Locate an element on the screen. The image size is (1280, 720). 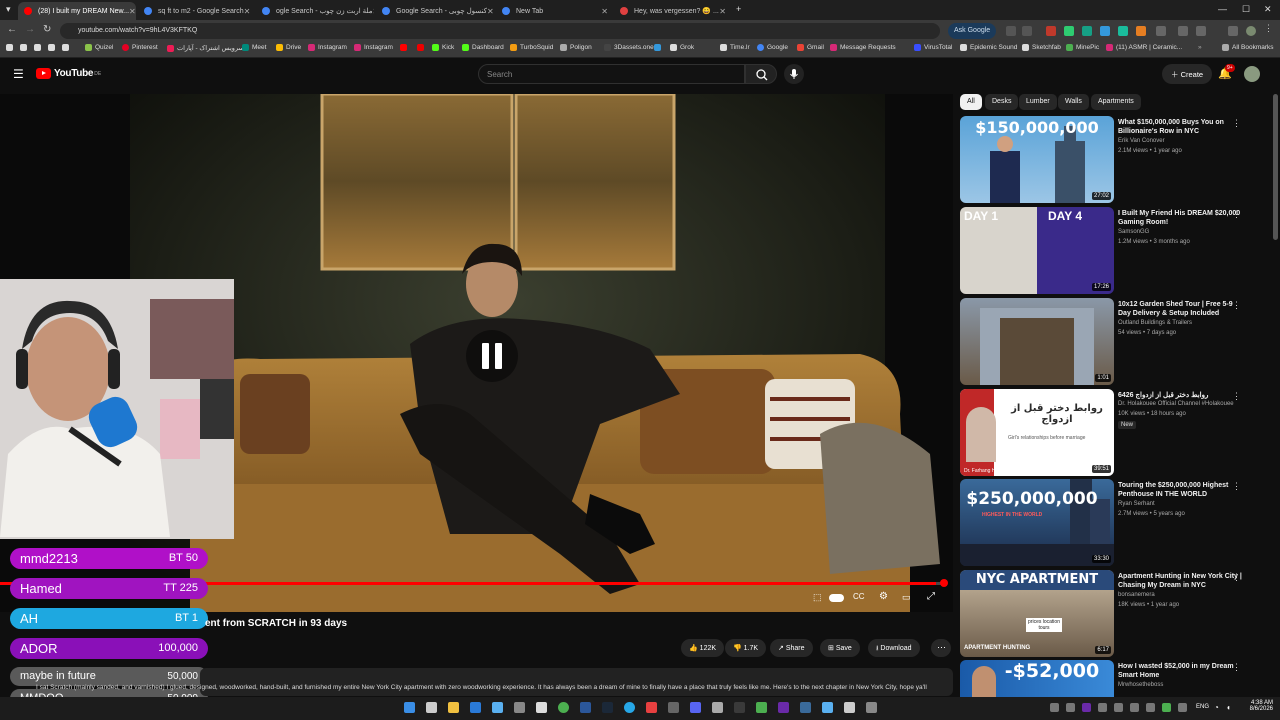
chip-lumber: Lumber is located at coordinates (1038, 102).